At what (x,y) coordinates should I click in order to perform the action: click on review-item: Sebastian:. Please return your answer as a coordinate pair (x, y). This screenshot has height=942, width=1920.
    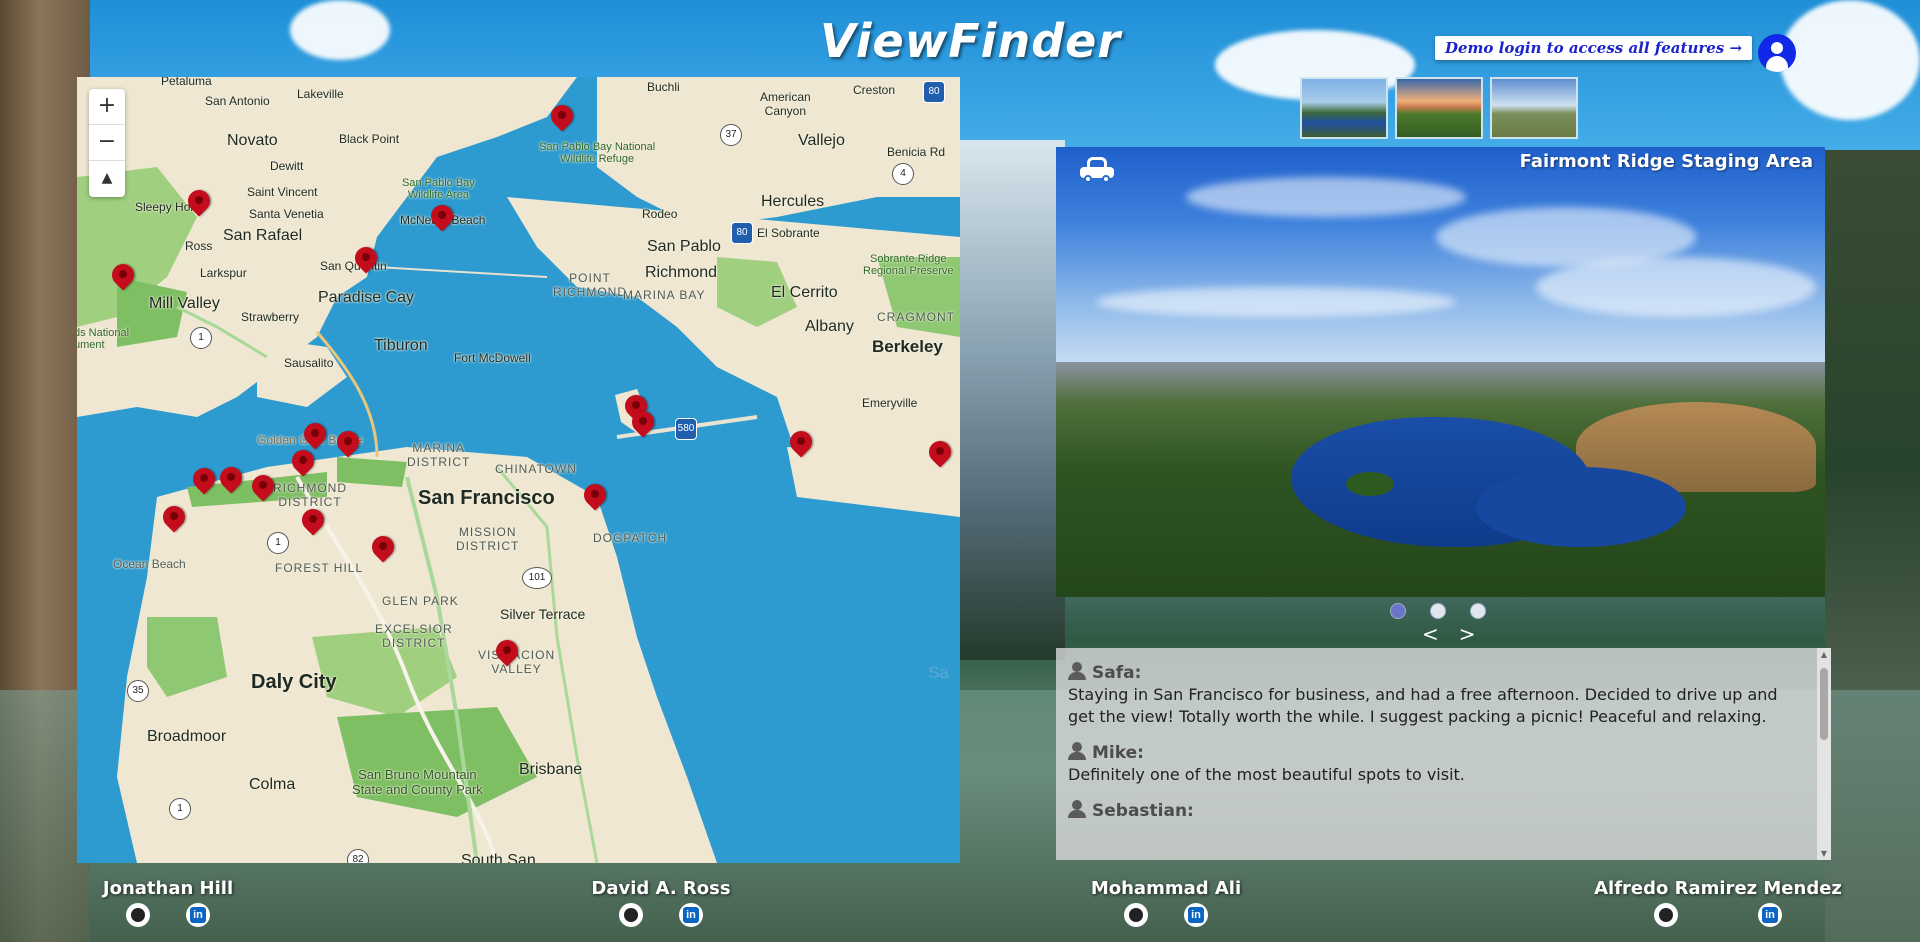
    Looking at the image, I should click on (1435, 810).